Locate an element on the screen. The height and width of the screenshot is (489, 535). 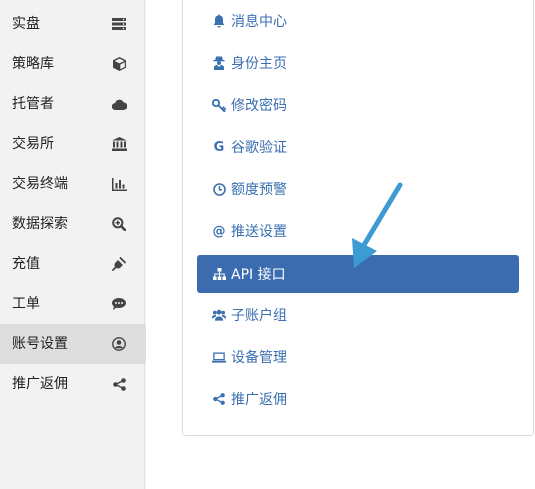
sidebar-item-label: 充值 is located at coordinates (26, 264).